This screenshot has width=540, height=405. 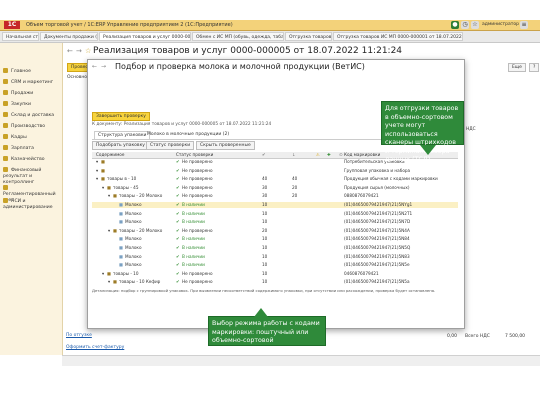 What do you see at coordinates (5, 187) in the screenshot?
I see `reg-icon` at bounding box center [5, 187].